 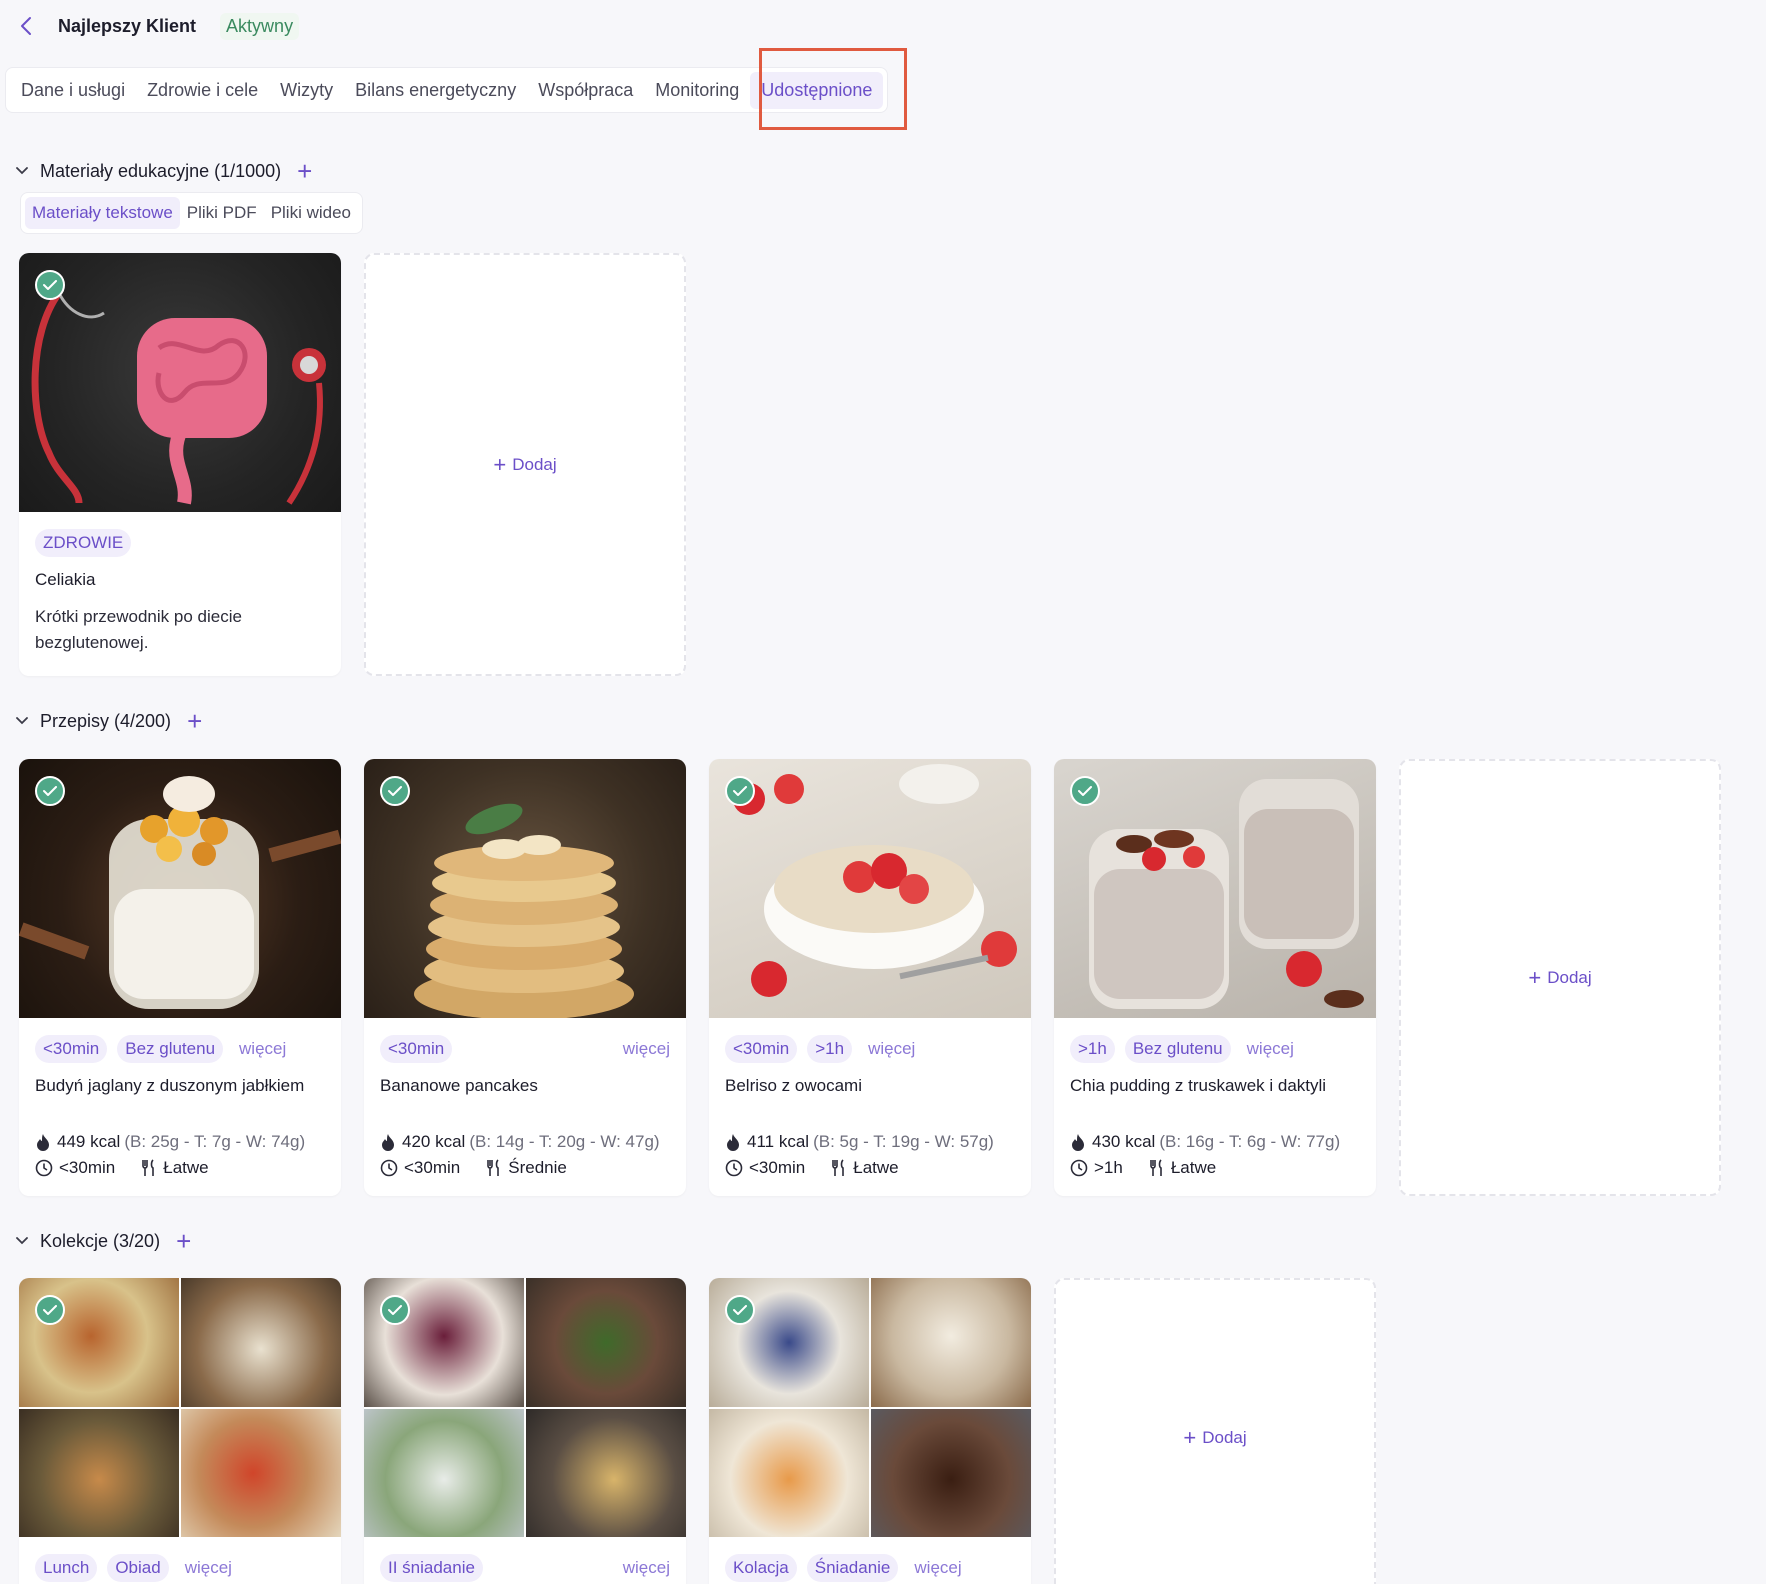 What do you see at coordinates (1198, 1085) in the screenshot?
I see `recipe-title: Chia pudding z truskawek i daktyli` at bounding box center [1198, 1085].